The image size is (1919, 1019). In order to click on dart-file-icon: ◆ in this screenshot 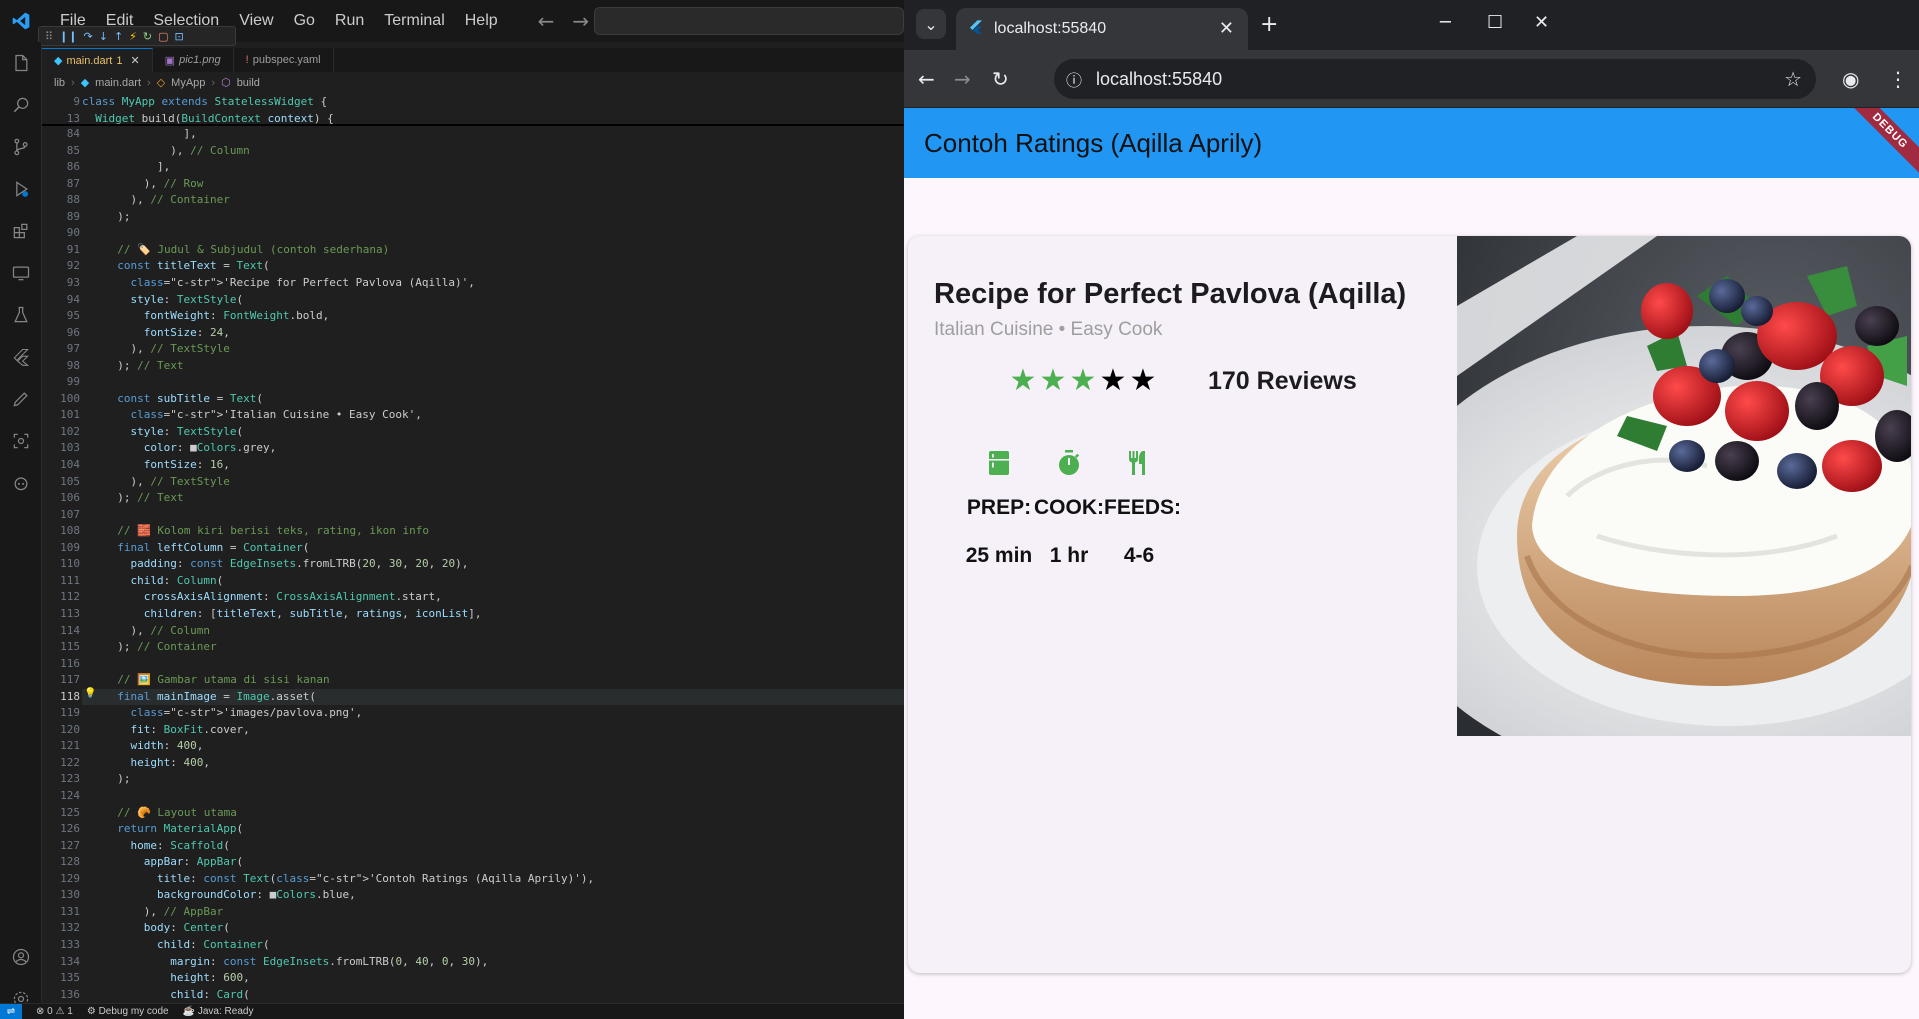, I will do `click(58, 61)`.